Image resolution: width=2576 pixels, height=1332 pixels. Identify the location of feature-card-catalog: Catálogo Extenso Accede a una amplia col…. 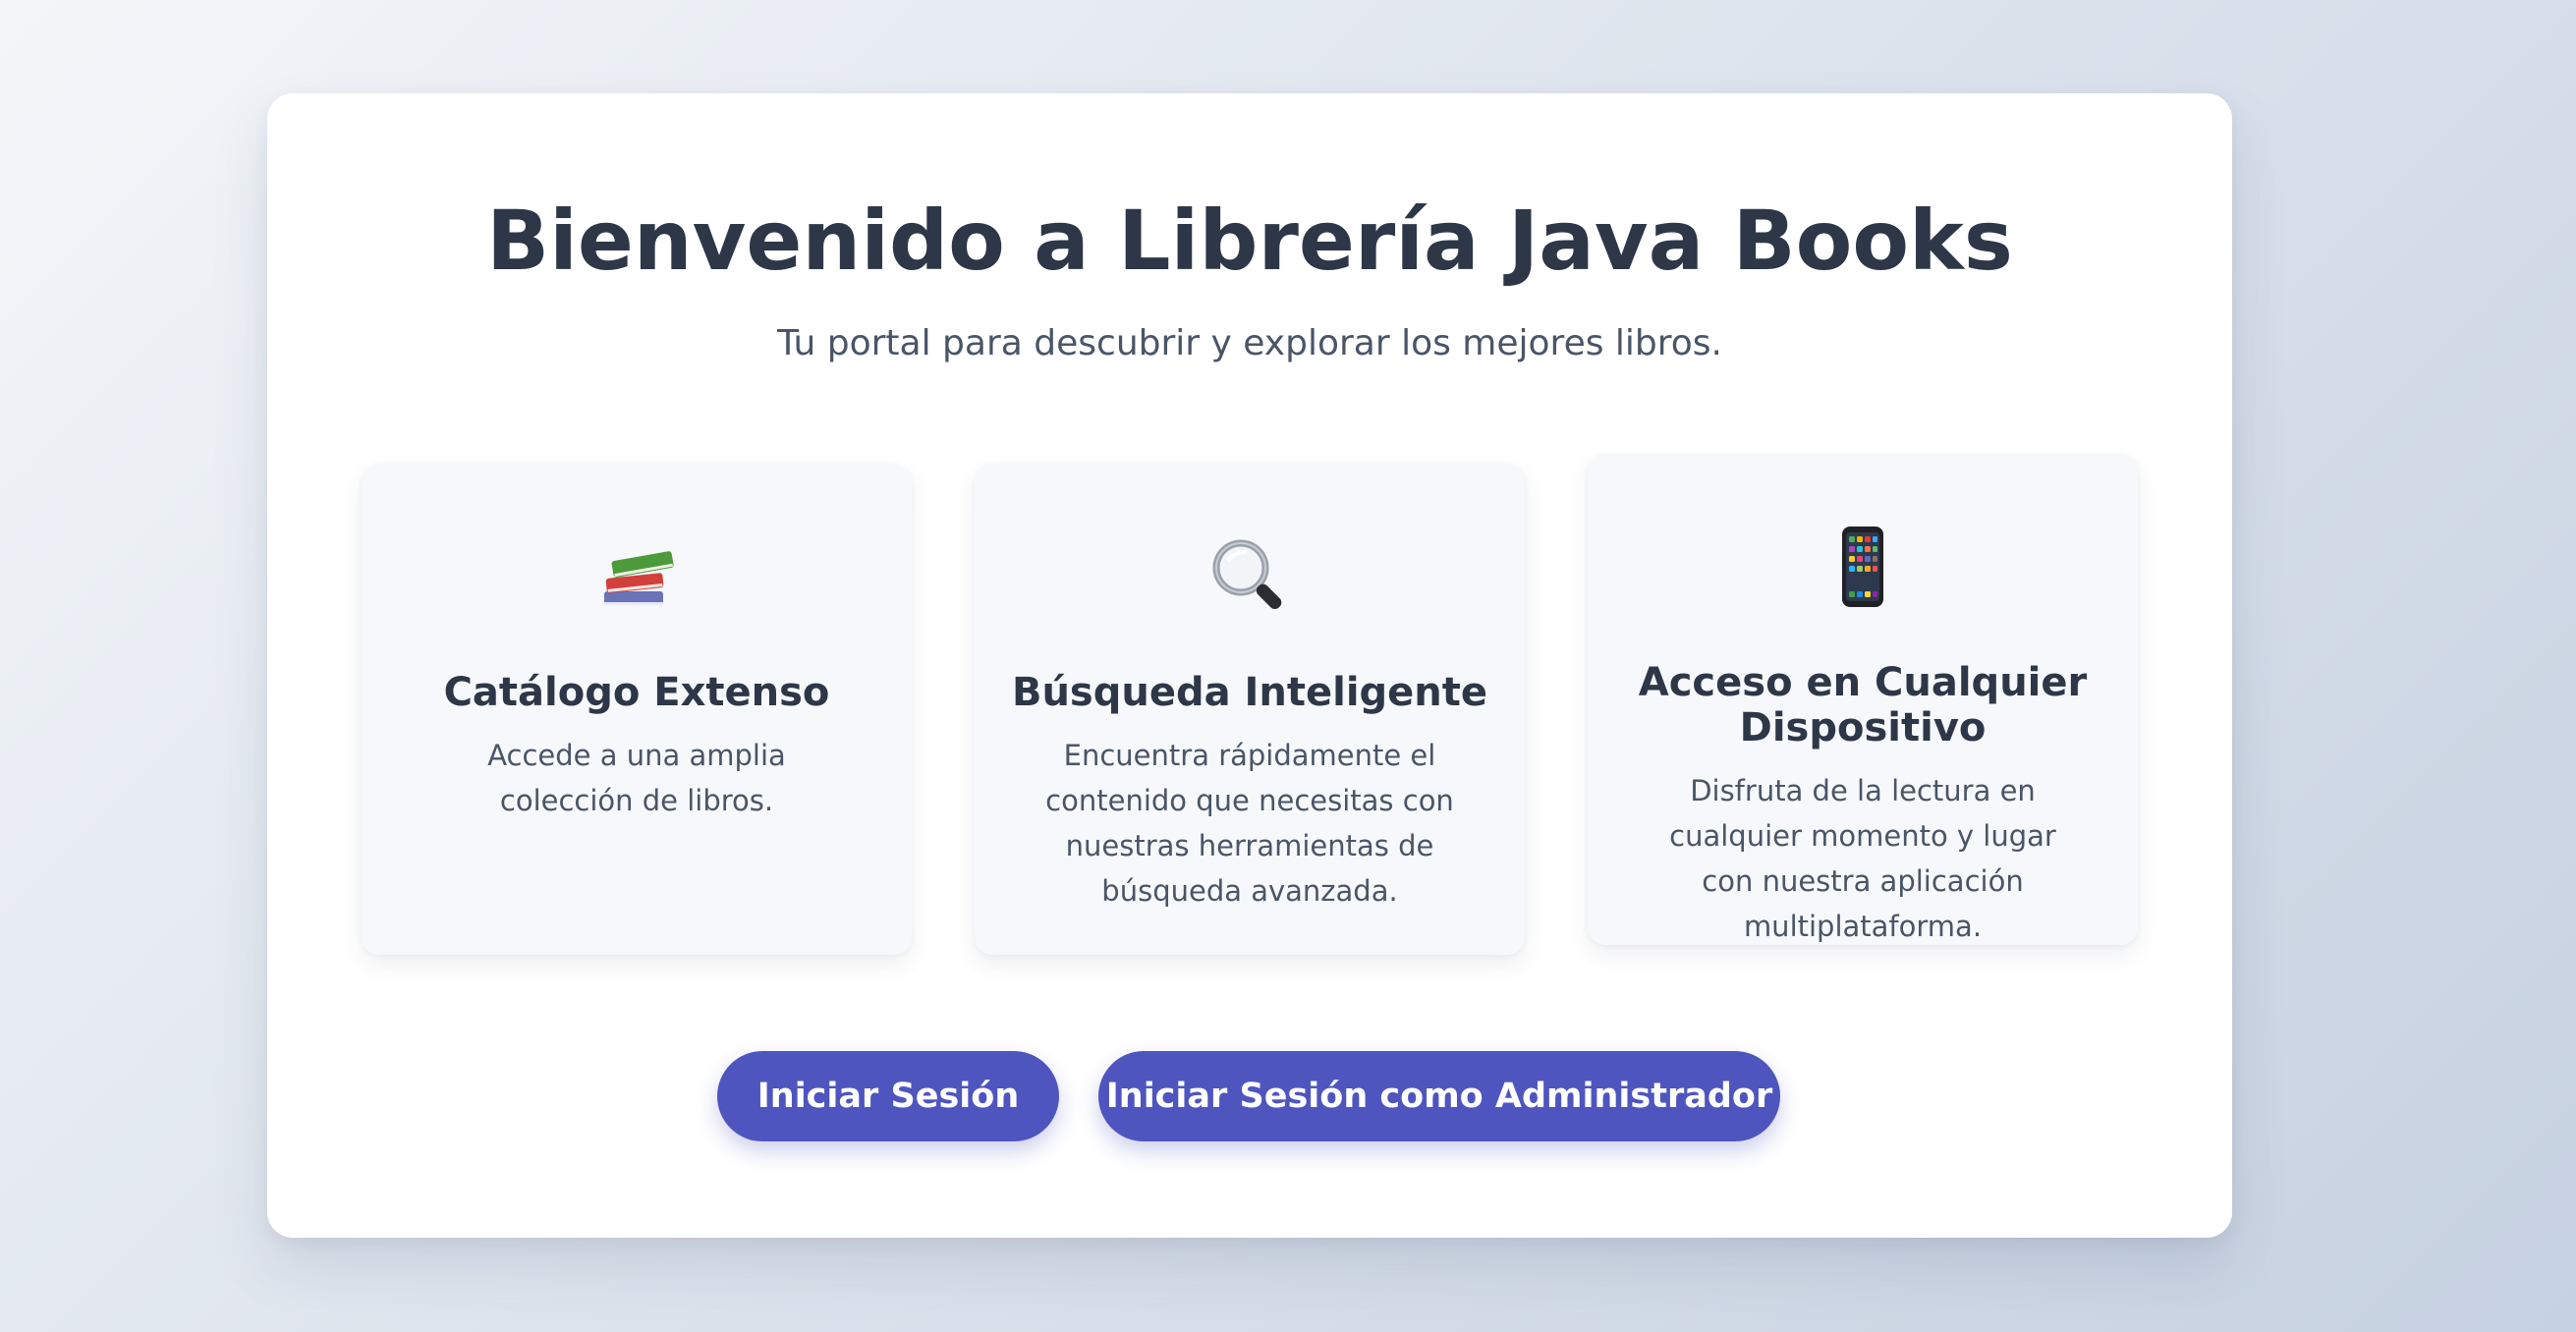
(637, 709).